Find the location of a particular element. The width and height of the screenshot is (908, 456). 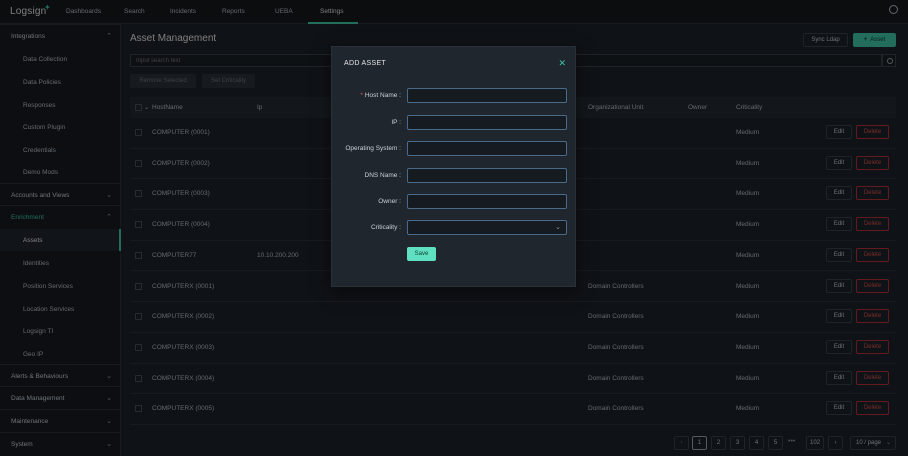

criticality-label-text: Criticality is located at coordinates (384, 227).